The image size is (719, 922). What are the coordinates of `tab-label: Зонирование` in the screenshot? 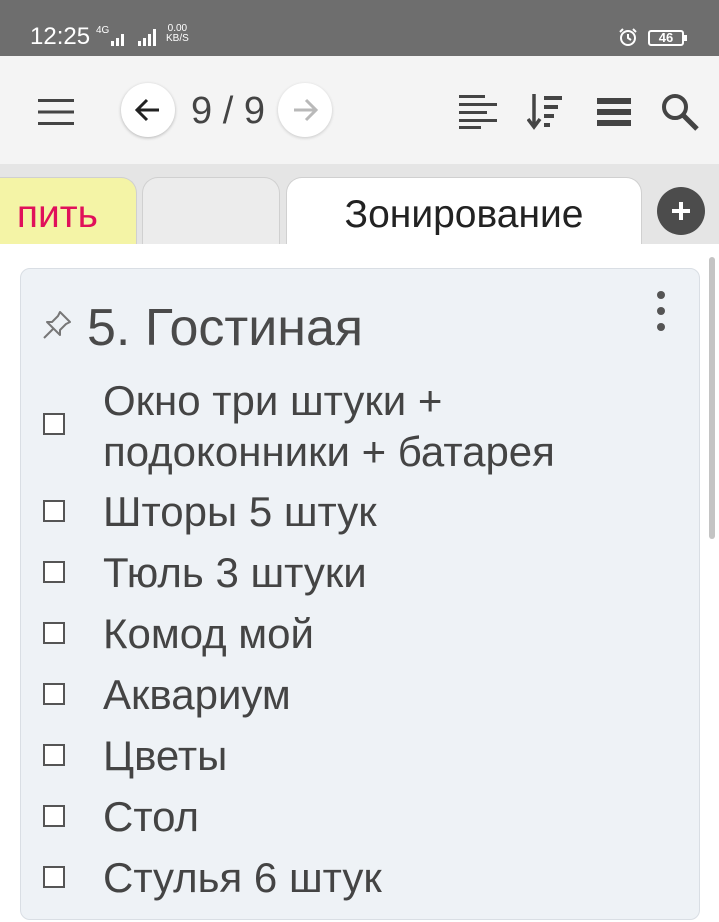 It's located at (464, 214).